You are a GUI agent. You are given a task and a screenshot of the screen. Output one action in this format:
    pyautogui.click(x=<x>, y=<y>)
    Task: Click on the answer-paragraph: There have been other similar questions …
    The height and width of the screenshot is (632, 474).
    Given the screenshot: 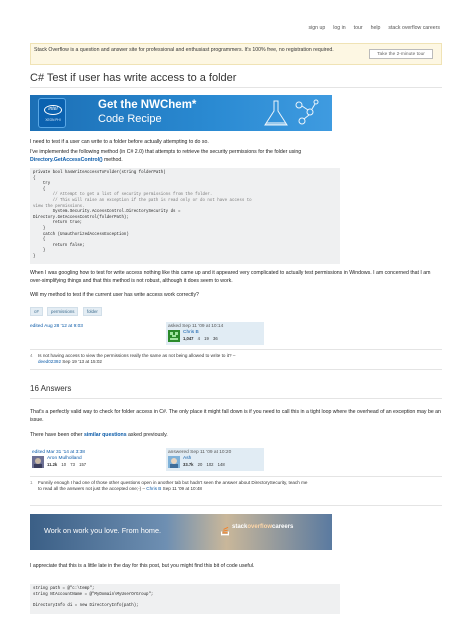 What is the action you would take?
    pyautogui.click(x=236, y=436)
    